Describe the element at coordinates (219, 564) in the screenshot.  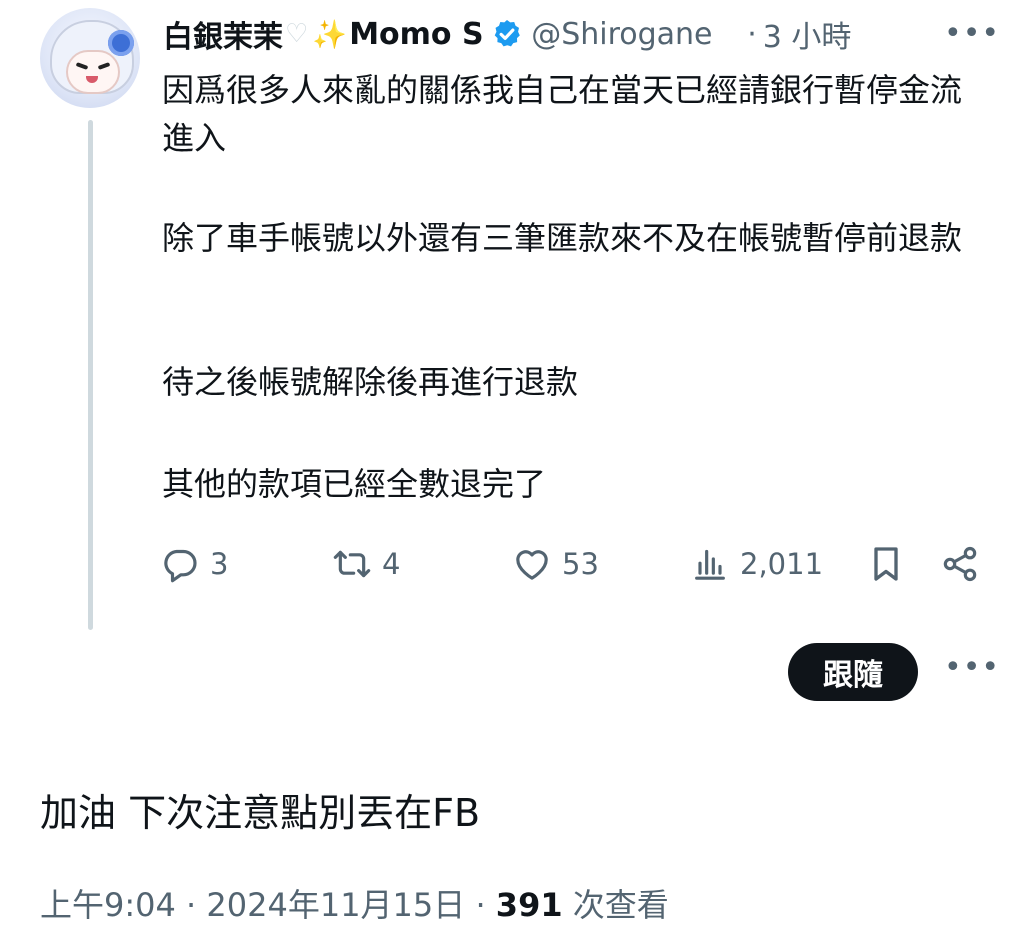
I see `reply-count: 3` at that location.